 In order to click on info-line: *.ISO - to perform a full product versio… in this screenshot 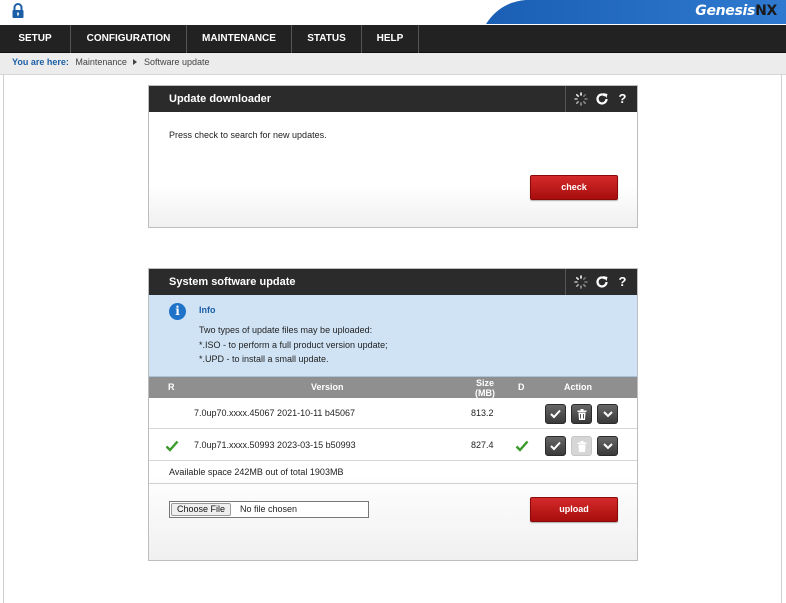, I will do `click(293, 345)`.